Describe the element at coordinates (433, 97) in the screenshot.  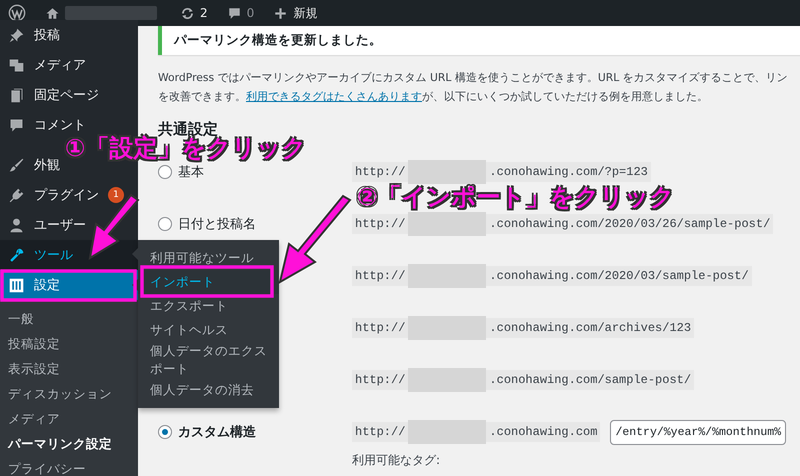
I see `intro-text: を改善できます。利用できるタグはたくさんありますが、以下にいくつか試していただける例を用意しました。` at that location.